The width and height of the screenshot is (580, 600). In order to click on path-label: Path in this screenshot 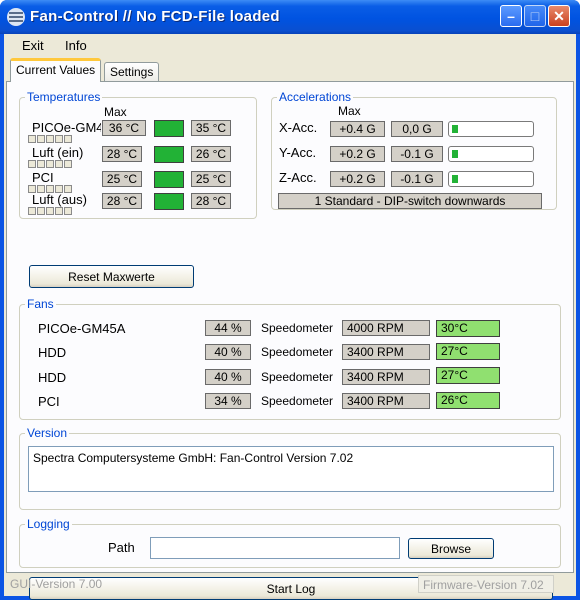, I will do `click(121, 547)`.